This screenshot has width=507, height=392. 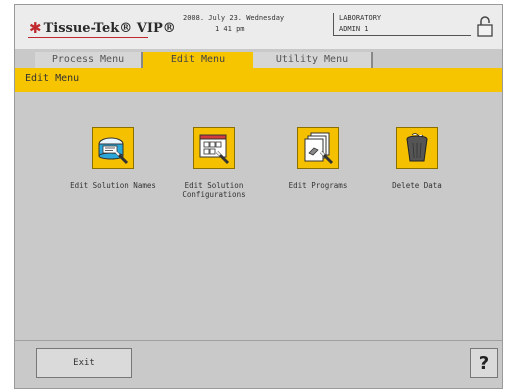 What do you see at coordinates (89, 60) in the screenshot?
I see `tab-process-menu: Process Menu` at bounding box center [89, 60].